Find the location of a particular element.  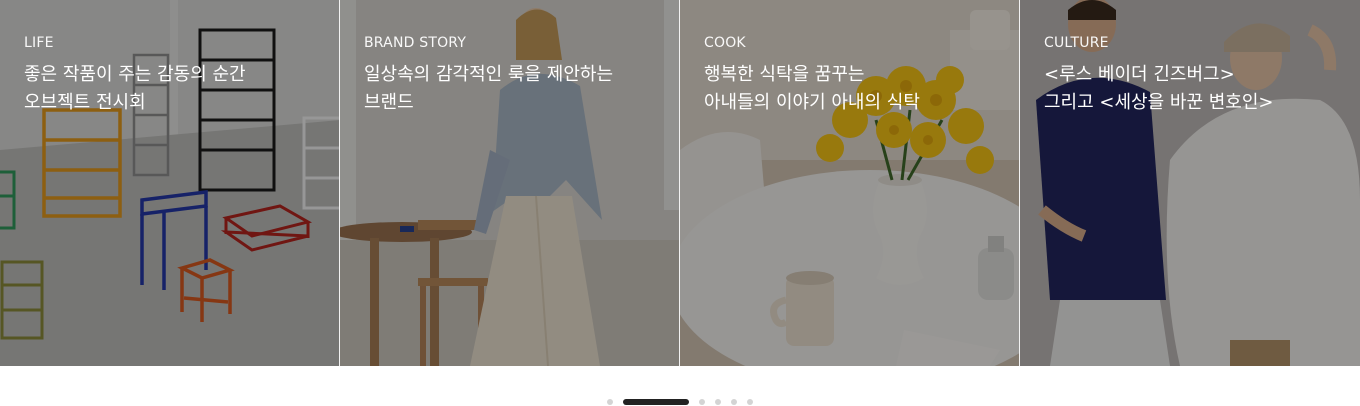

card-title-line-2: 아내들의 이야기 아내의 식탁 is located at coordinates (812, 102).